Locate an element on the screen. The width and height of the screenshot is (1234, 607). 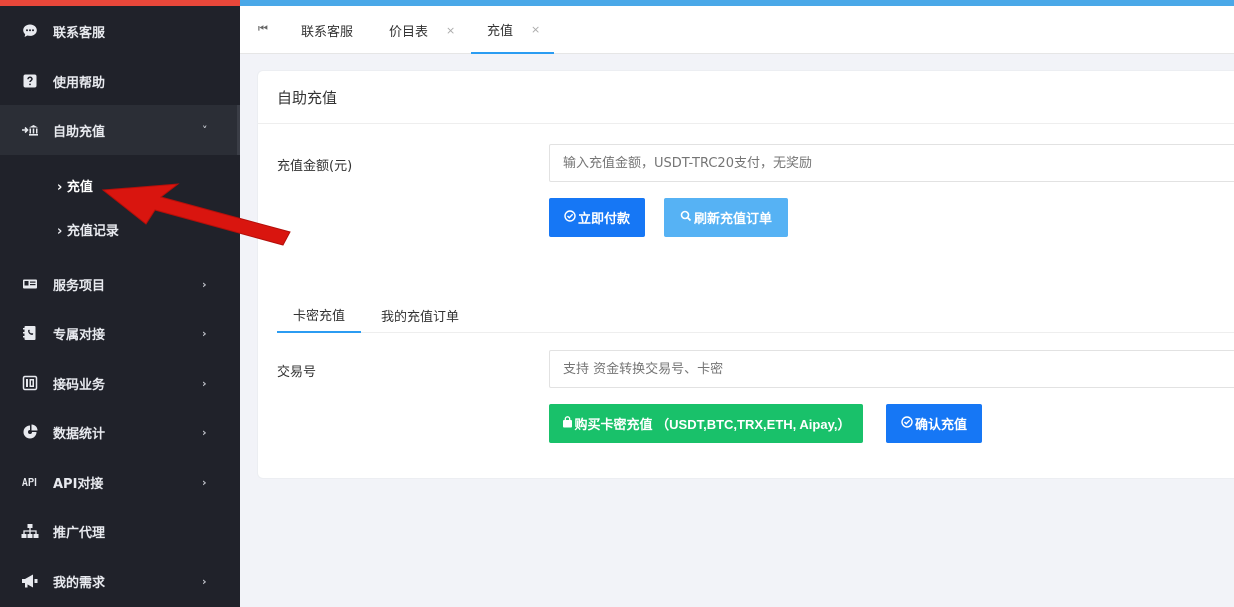
confirm-recharge-button: 确认充值 is located at coordinates (934, 423).